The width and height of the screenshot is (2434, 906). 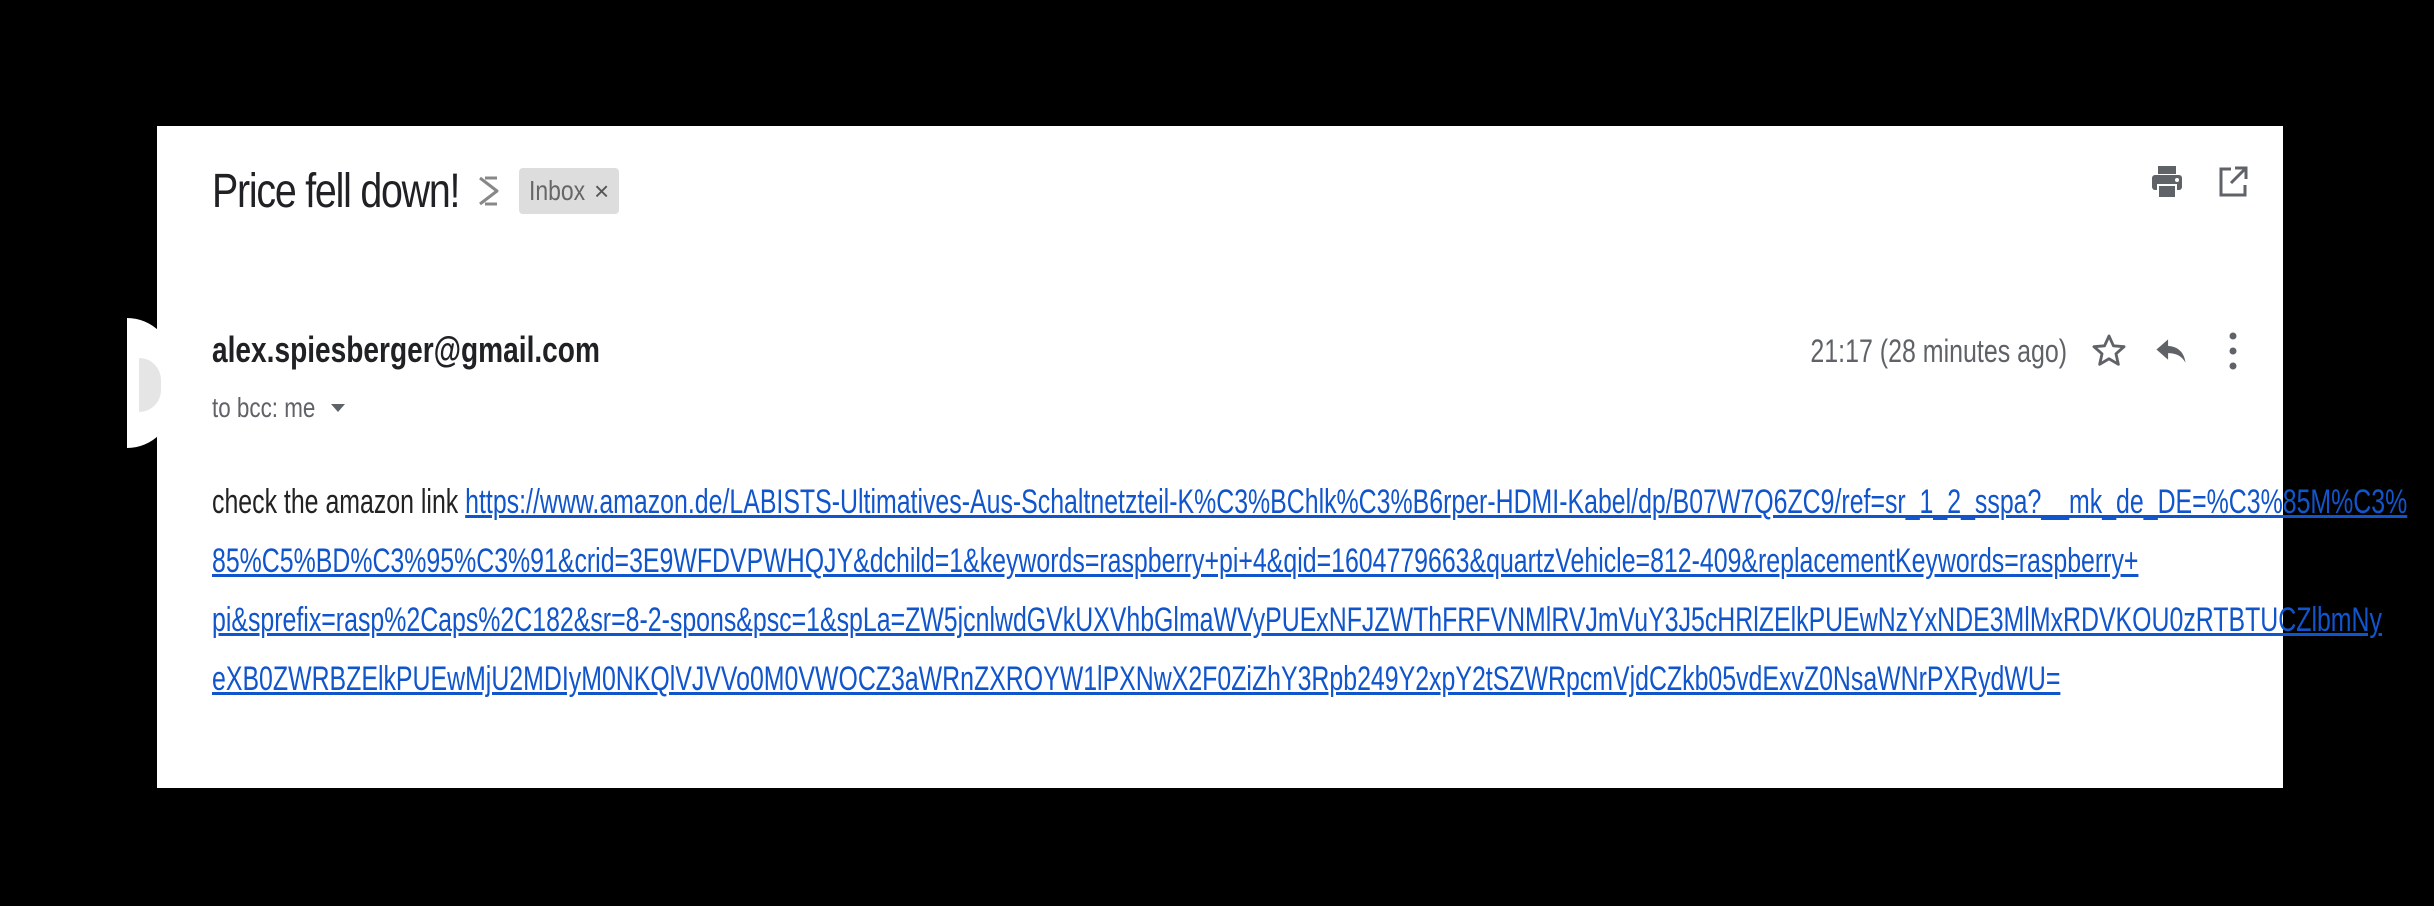 I want to click on message-meta: 21:17 (28 minutes ago), so click(x=2025, y=351).